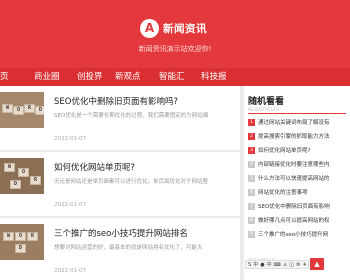 The height and width of the screenshot is (280, 350). I want to click on input-method-toolbar: S 中 ● 中 ⌨ ♙ ◫ ⚙ ✈, so click(277, 264).